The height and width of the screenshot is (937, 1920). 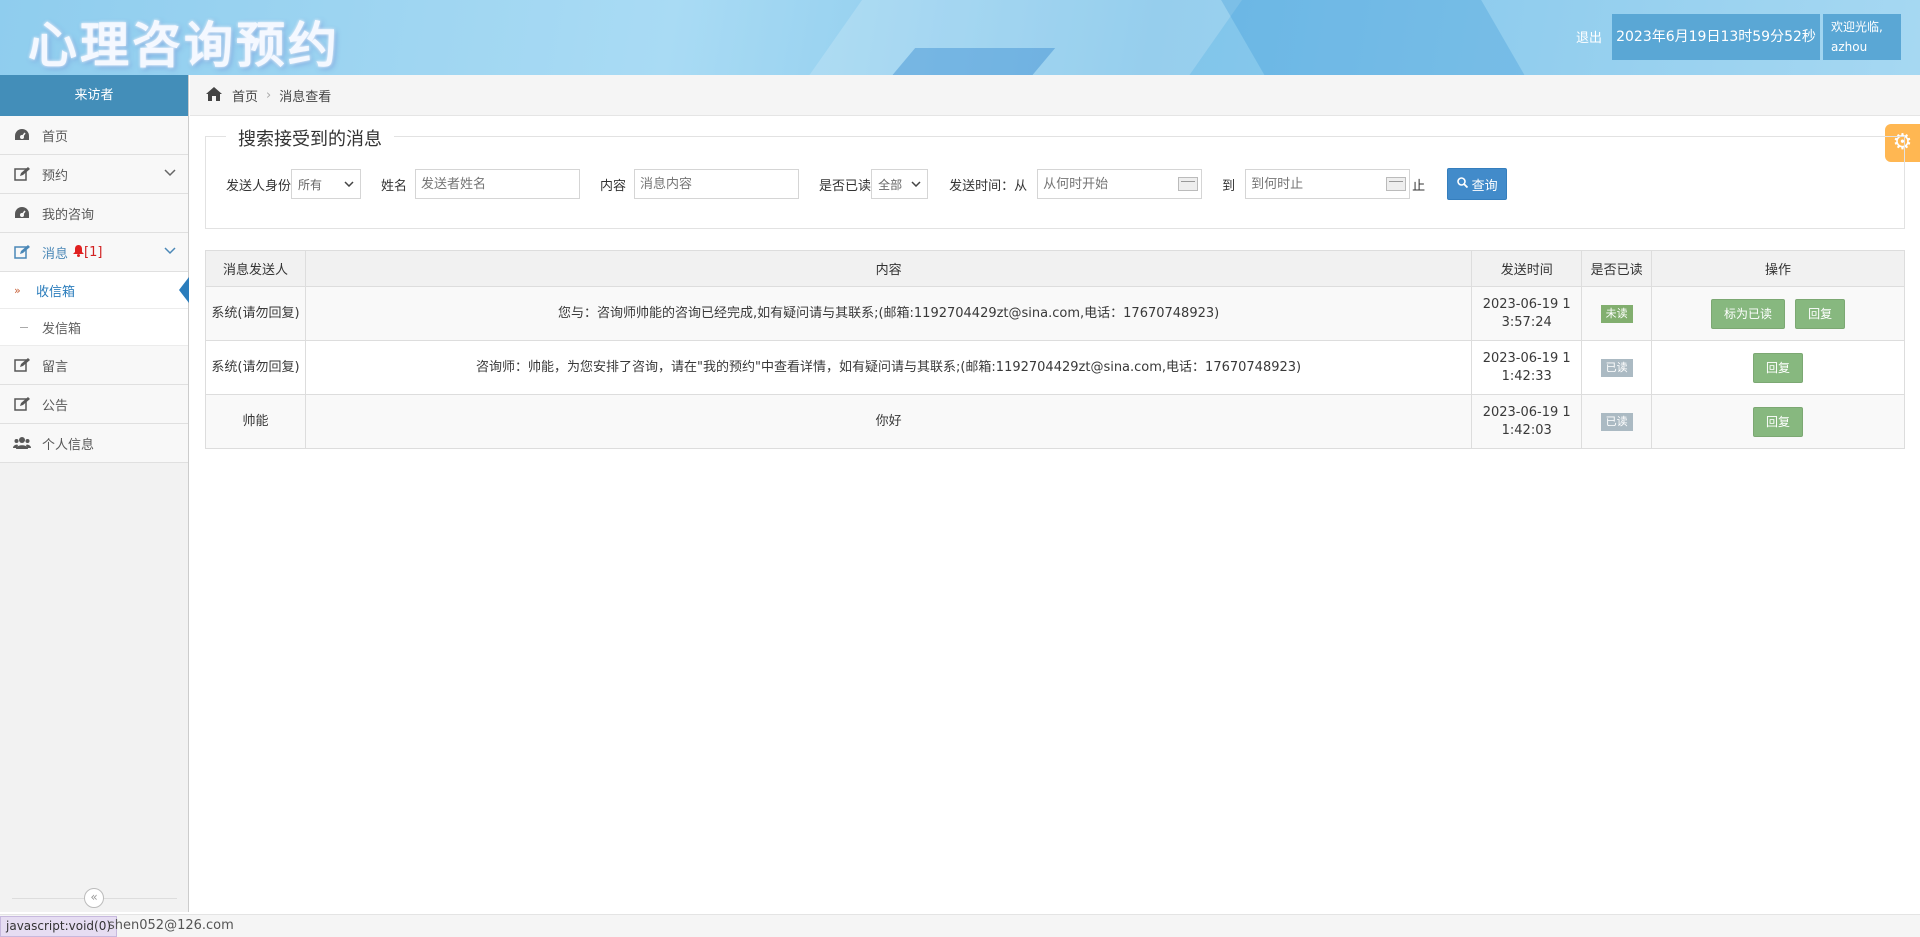 I want to click on read-status-select: 全部, so click(x=900, y=184).